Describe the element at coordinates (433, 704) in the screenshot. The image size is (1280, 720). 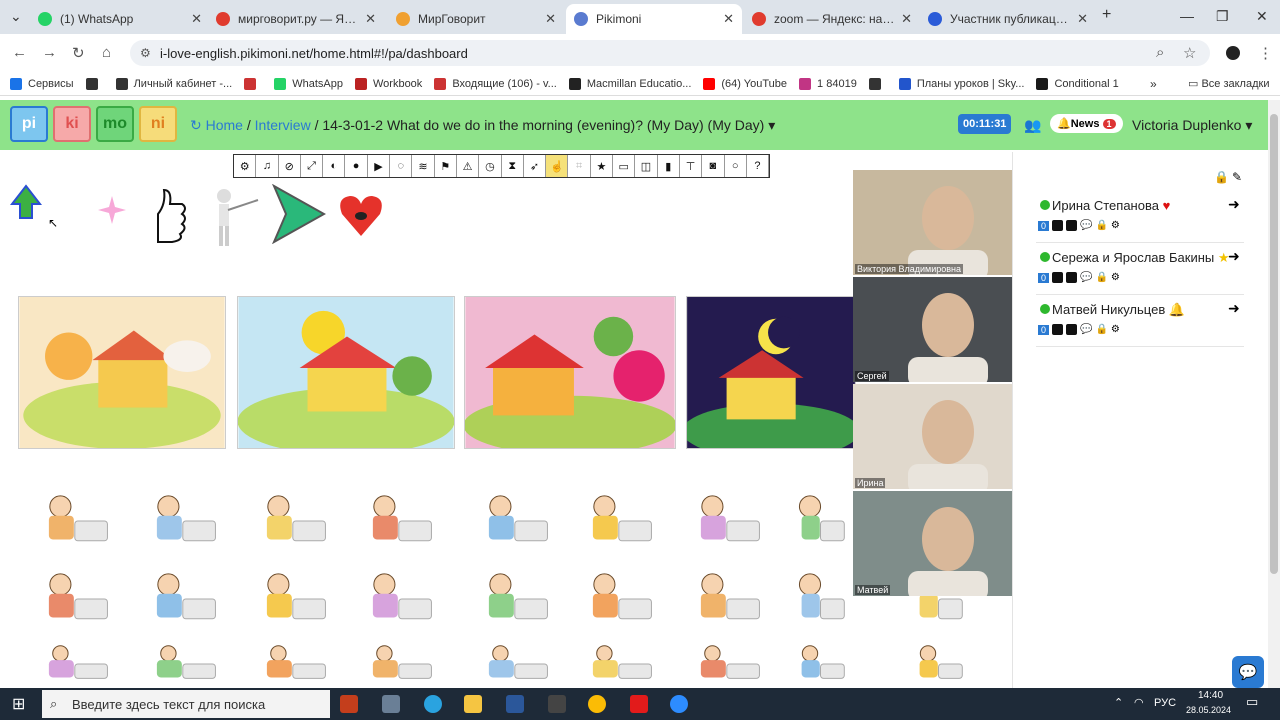
I see `telegram-icon` at that location.